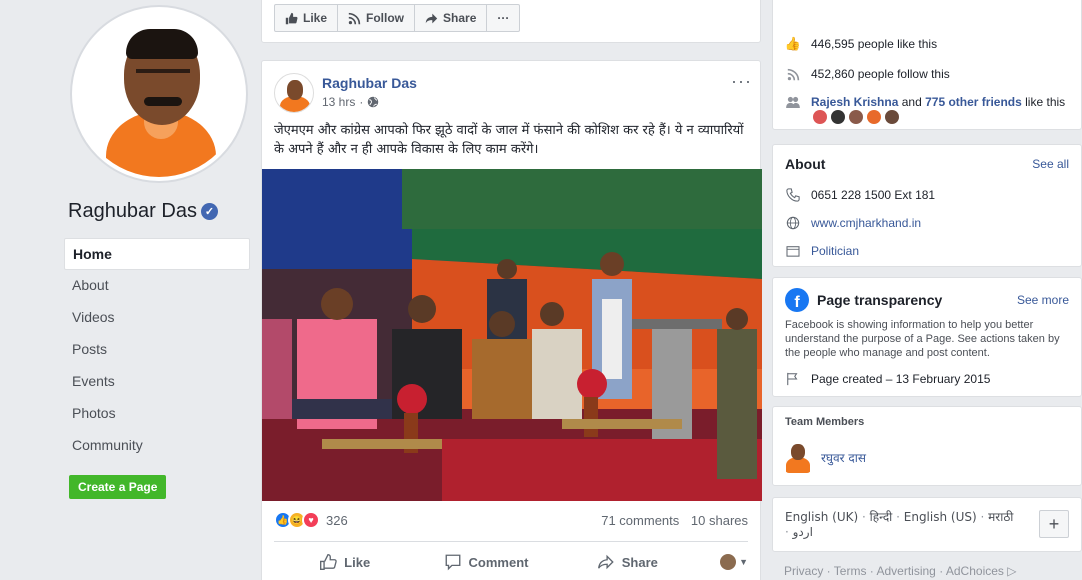 Image resolution: width=1082 pixels, height=580 pixels. What do you see at coordinates (874, 44) in the screenshot?
I see `likes-count: 446,595 people like this` at bounding box center [874, 44].